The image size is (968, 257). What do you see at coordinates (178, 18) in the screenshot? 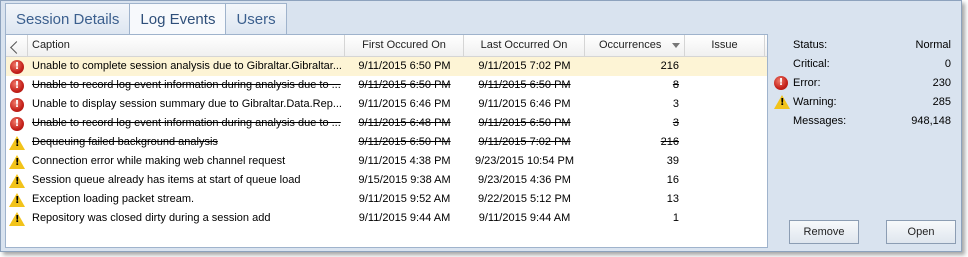
I see `tab-log-events: Log Events` at bounding box center [178, 18].